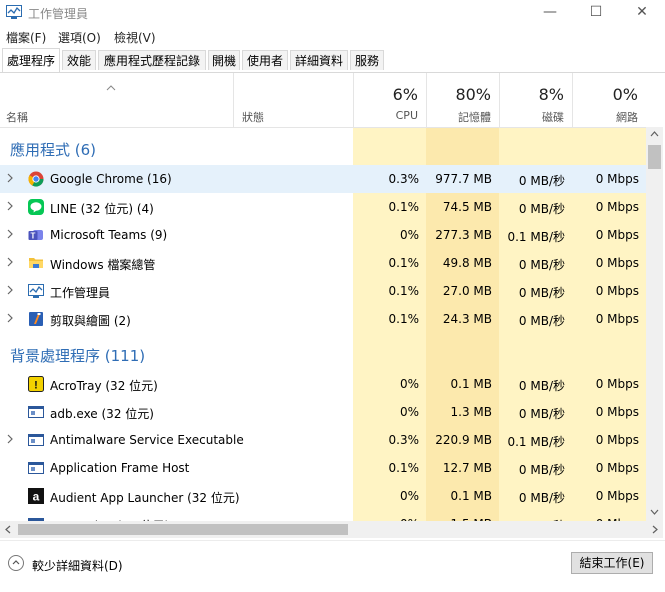 The image size is (665, 592). What do you see at coordinates (404, 440) in the screenshot?
I see `process-cpu: 0.3%` at bounding box center [404, 440].